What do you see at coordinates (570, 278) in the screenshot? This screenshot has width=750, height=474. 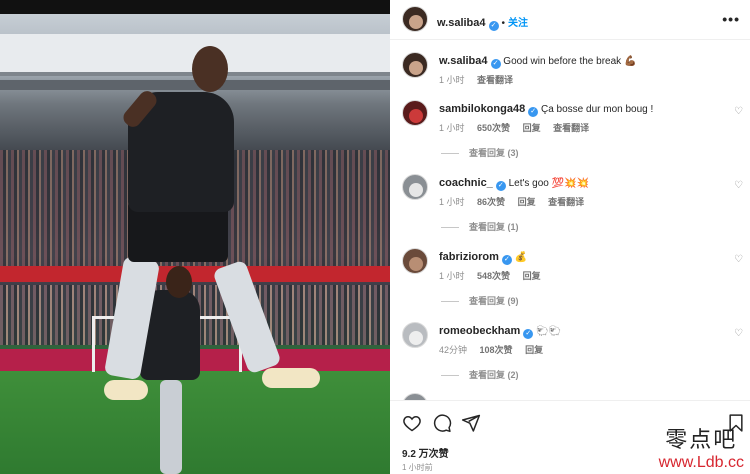 I see `comment-item: fabriziorom ✓ 💰 1 小时 548次赞 回复 ♡ 查看回复 (9)` at bounding box center [570, 278].